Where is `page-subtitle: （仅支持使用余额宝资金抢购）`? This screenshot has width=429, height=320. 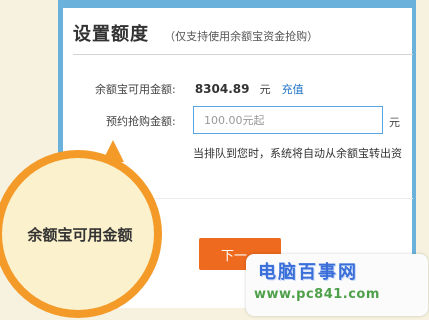
page-subtitle: （仅支持使用余额宝资金抢购） is located at coordinates (241, 36).